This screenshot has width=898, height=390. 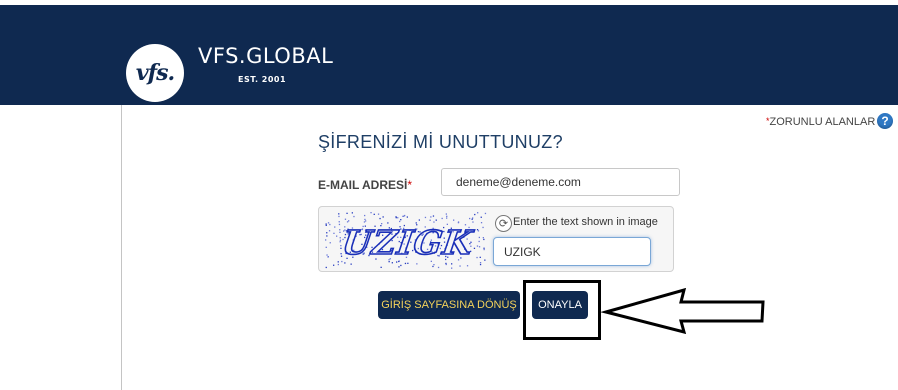 What do you see at coordinates (572, 251) in the screenshot?
I see `captcha-input` at bounding box center [572, 251].